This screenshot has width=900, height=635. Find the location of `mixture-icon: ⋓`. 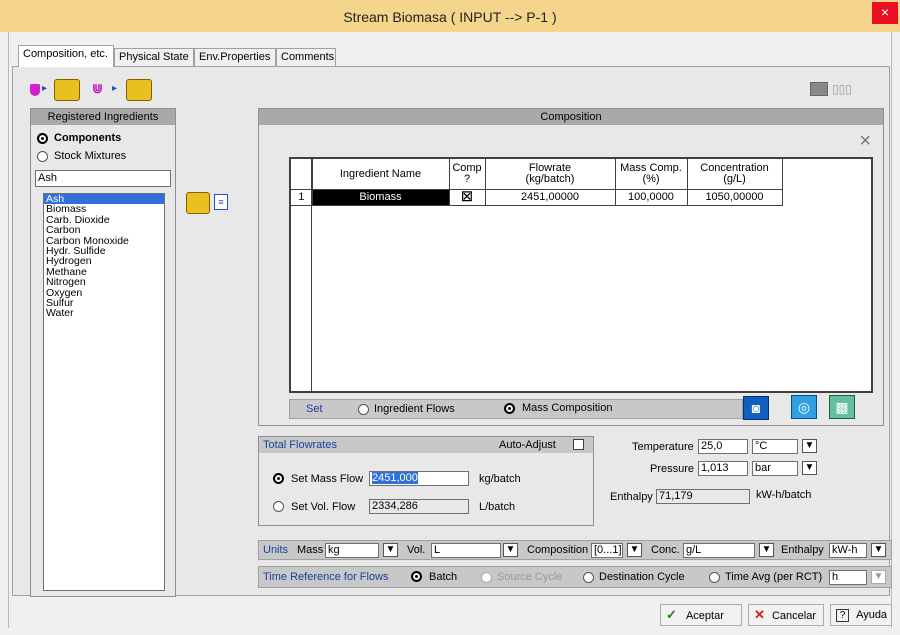

mixture-icon: ⋓ is located at coordinates (97, 88).